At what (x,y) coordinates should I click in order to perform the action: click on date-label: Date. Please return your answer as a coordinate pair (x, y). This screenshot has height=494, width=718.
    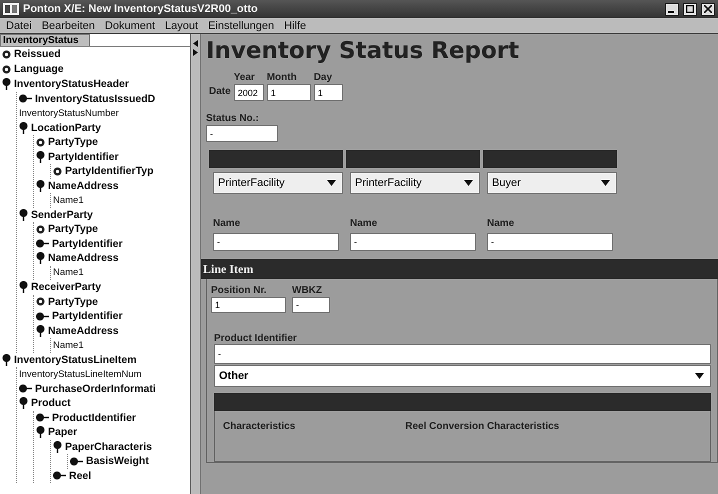
    Looking at the image, I should click on (220, 91).